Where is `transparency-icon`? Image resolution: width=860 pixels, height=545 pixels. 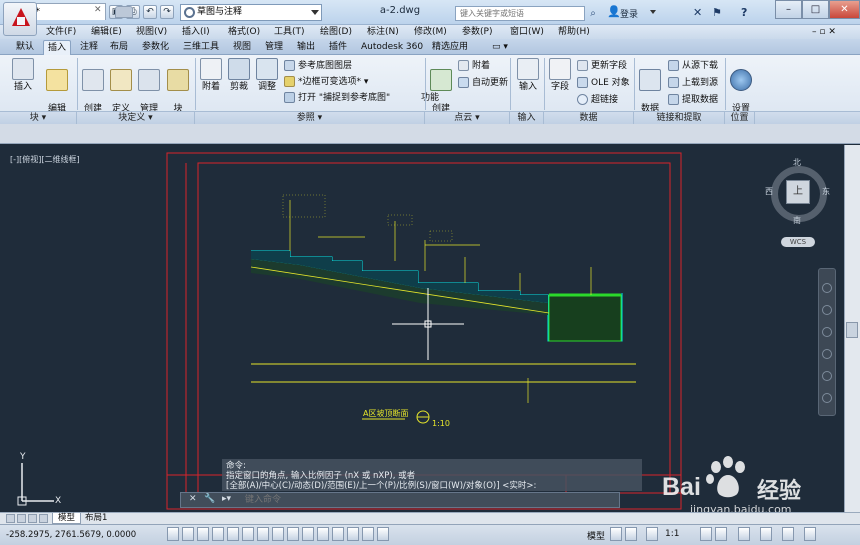 transparency-icon is located at coordinates (338, 534).